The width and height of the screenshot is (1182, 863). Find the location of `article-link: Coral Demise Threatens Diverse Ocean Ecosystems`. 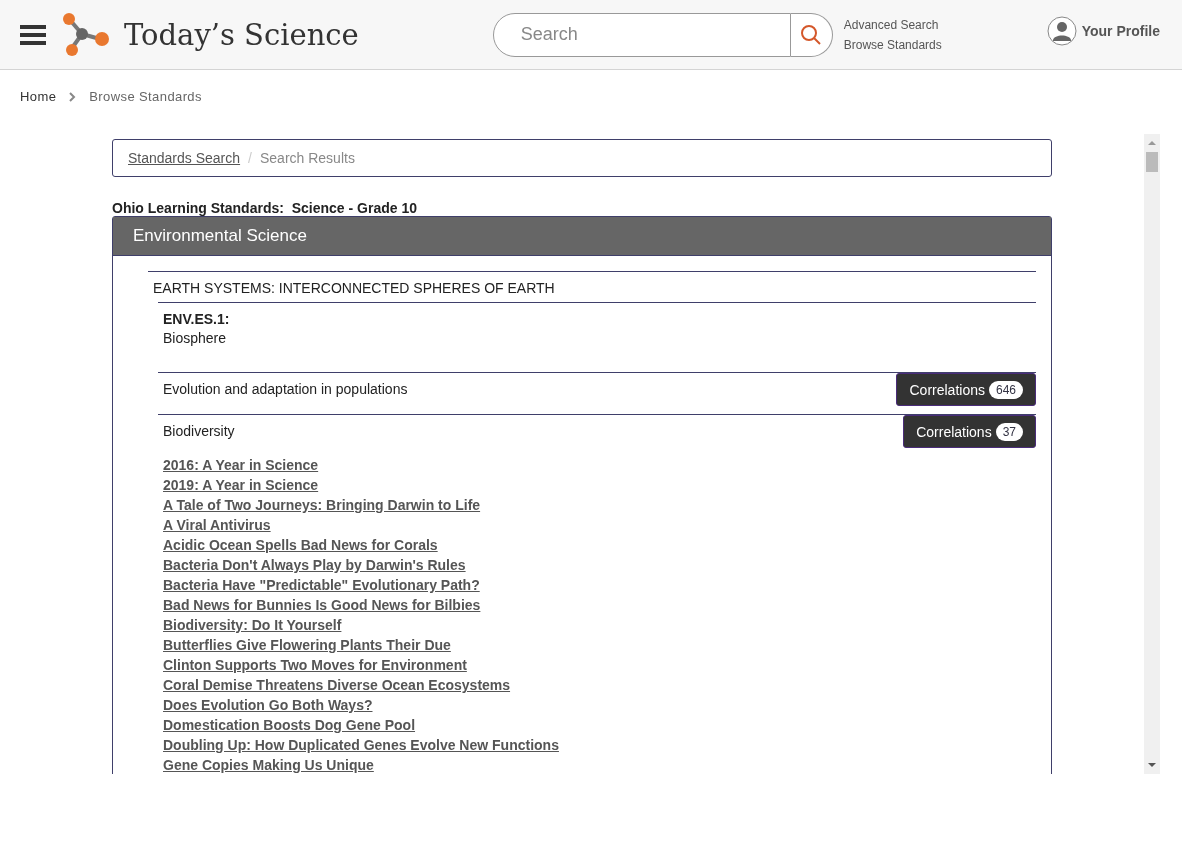

article-link: Coral Demise Threatens Diverse Ocean Ecosystems is located at coordinates (599, 685).